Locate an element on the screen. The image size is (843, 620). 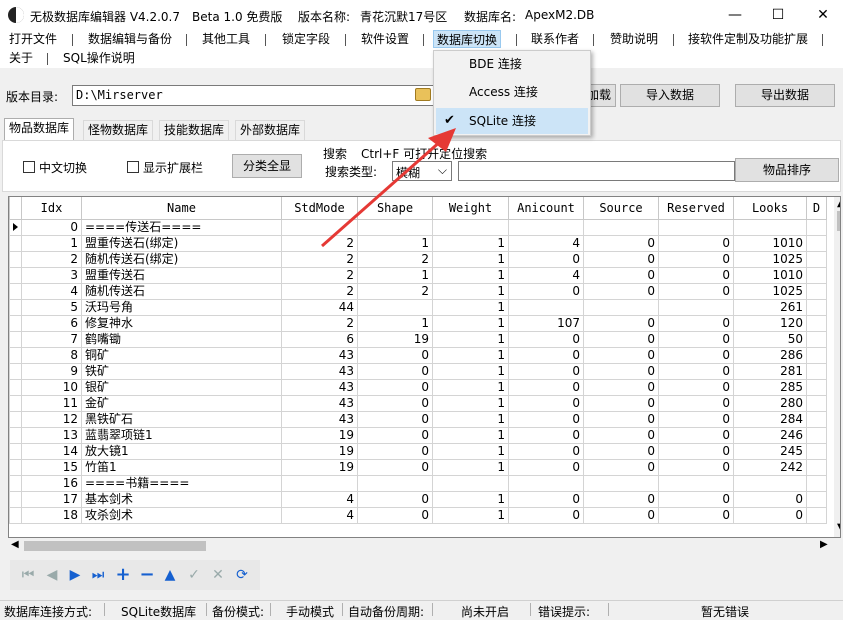
table-row: 15 竹笛1 19 0 1 0 0 0 242 is located at coordinates (418, 467).